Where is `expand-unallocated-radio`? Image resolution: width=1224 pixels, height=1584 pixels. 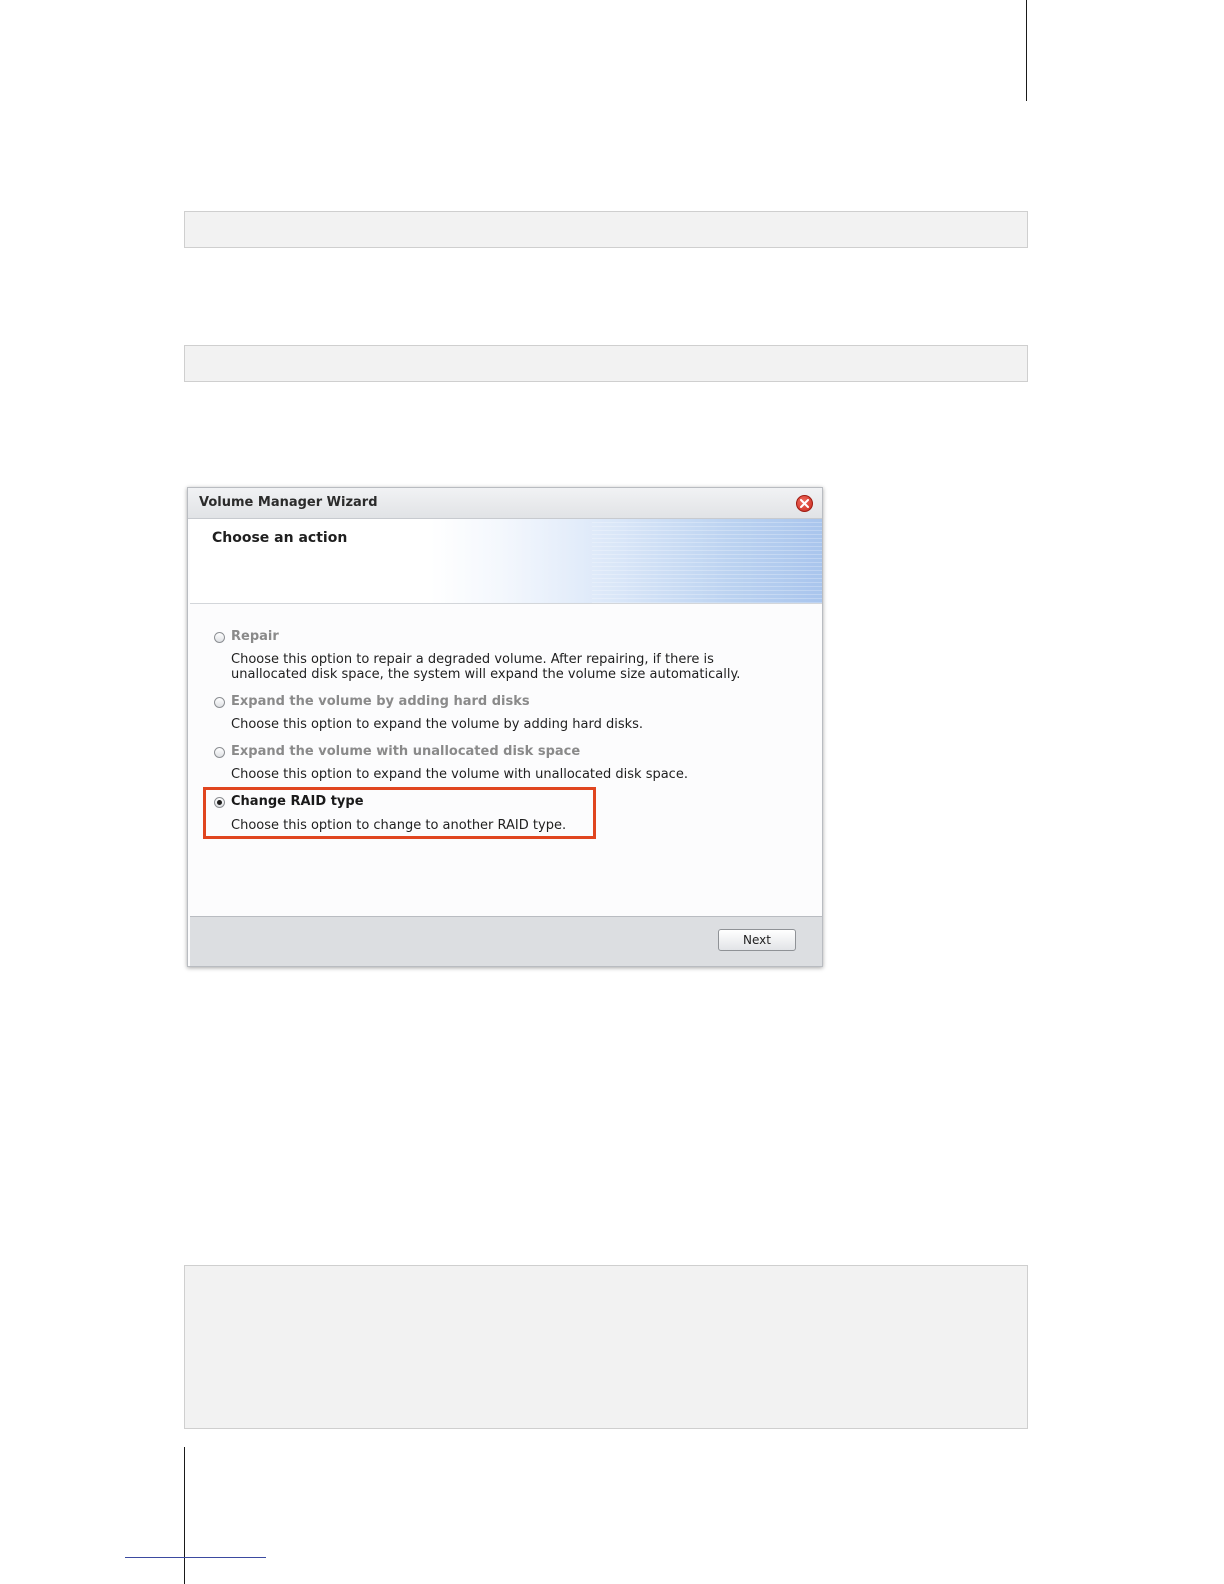 expand-unallocated-radio is located at coordinates (219, 752).